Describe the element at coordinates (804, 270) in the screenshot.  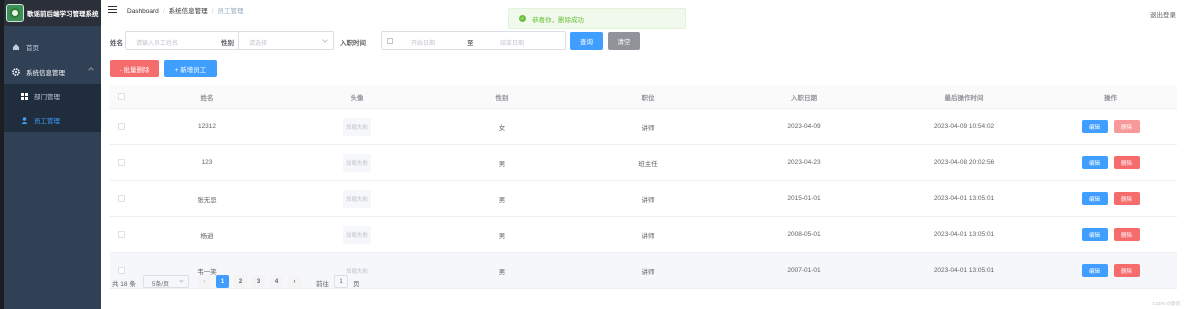
I see `cell-entry-date: 2007-01-01` at that location.